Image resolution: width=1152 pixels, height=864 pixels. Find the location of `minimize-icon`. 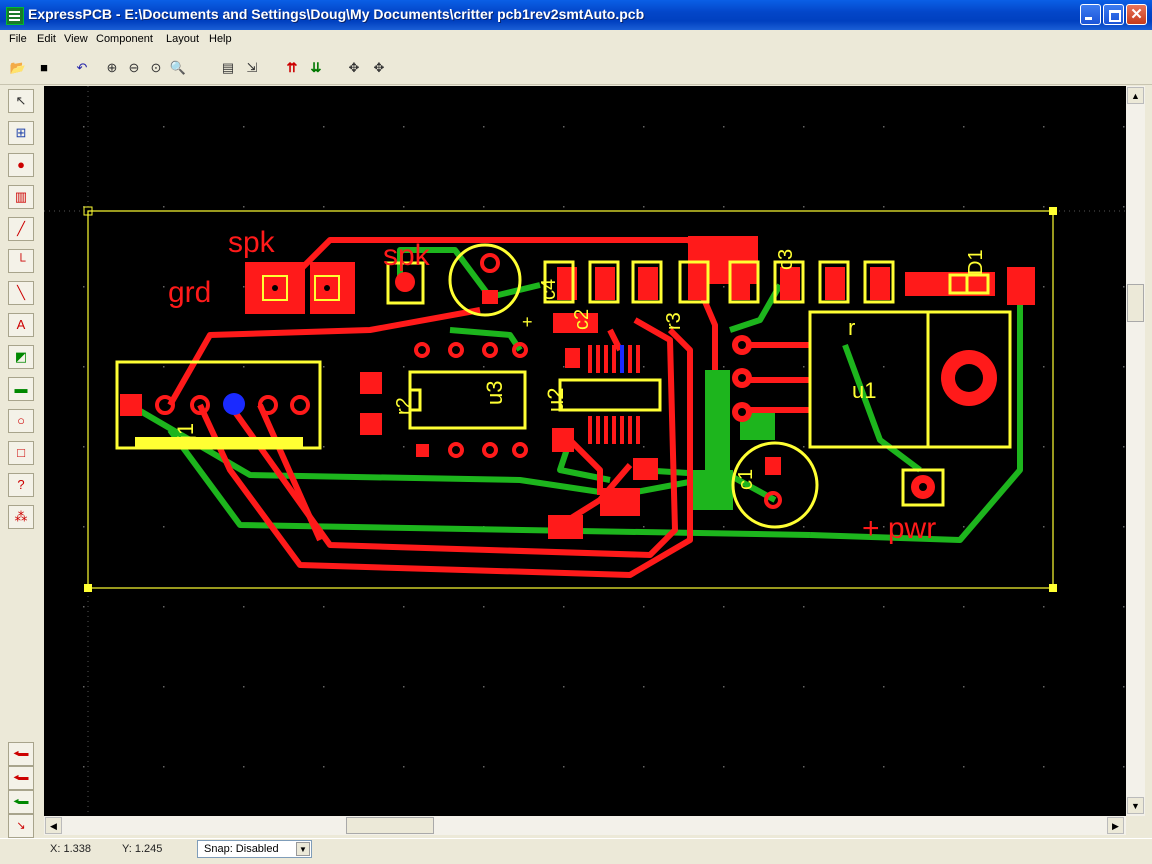

minimize-icon is located at coordinates (1088, 18).